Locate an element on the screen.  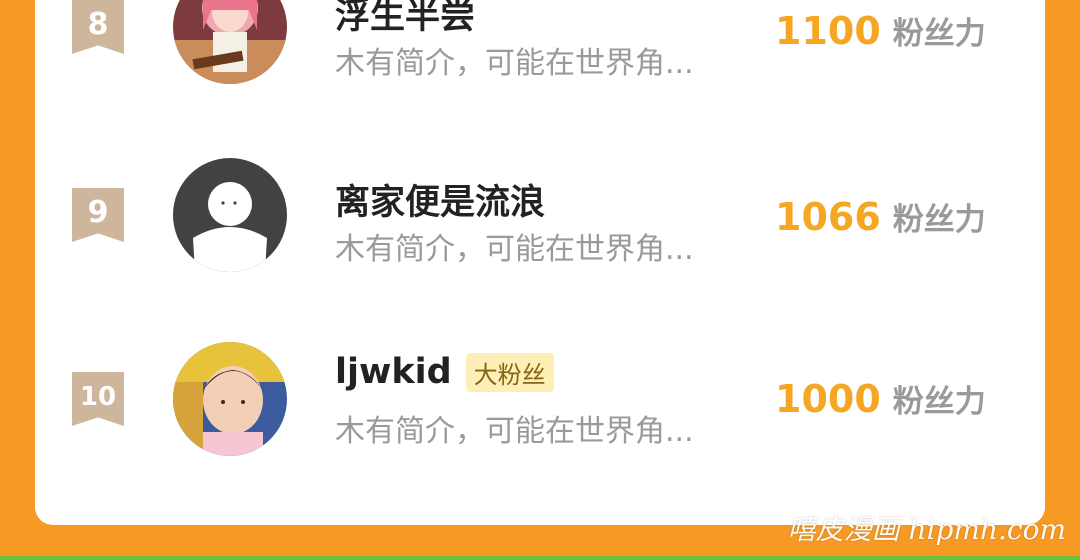
child-photo-avatar-icon is located at coordinates (230, 399).